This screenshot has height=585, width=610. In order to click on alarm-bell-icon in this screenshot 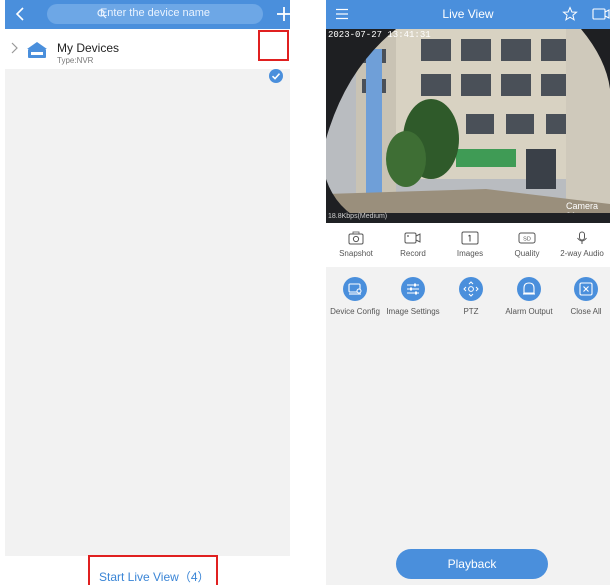, I will do `click(529, 288)`.